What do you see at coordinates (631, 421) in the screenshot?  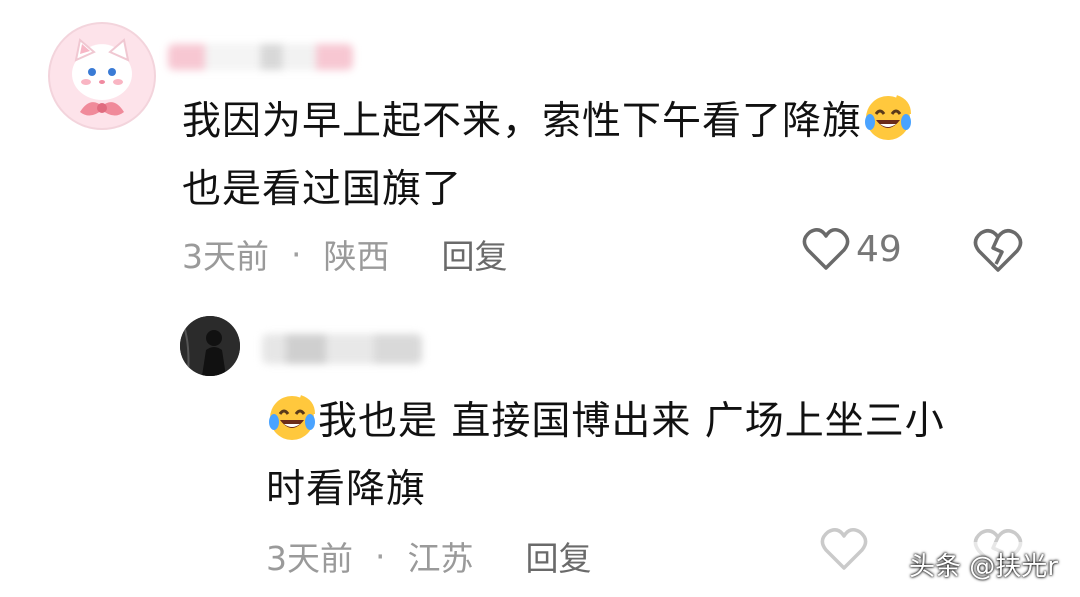 I see `reply-text-line1: 我也是 直接国博出来 广场上坐三小` at bounding box center [631, 421].